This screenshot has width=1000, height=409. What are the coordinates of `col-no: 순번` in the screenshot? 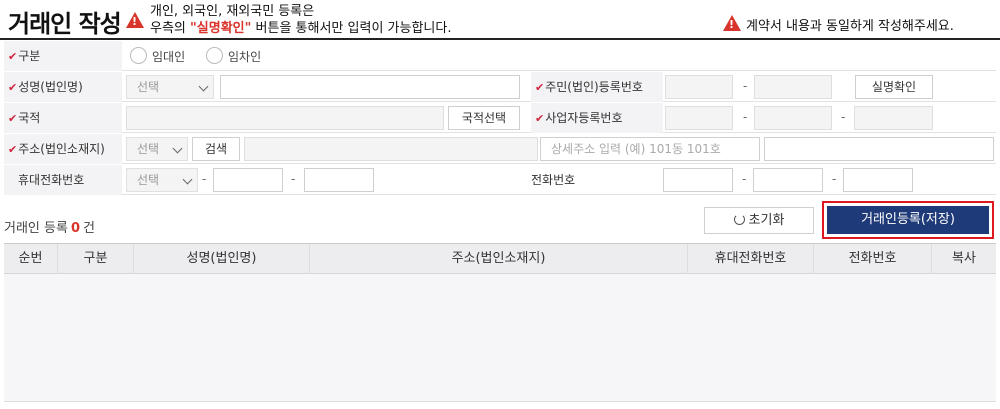 It's located at (31, 259).